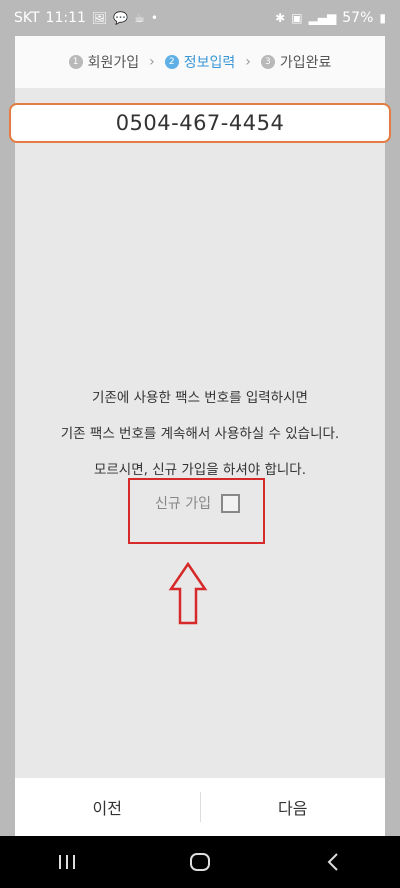 The width and height of the screenshot is (400, 888). I want to click on status-bar: SKT 11:11 🖼 💬 ☕ • ✱ ▣ ▂▄▆ 57% ▮, so click(200, 18).